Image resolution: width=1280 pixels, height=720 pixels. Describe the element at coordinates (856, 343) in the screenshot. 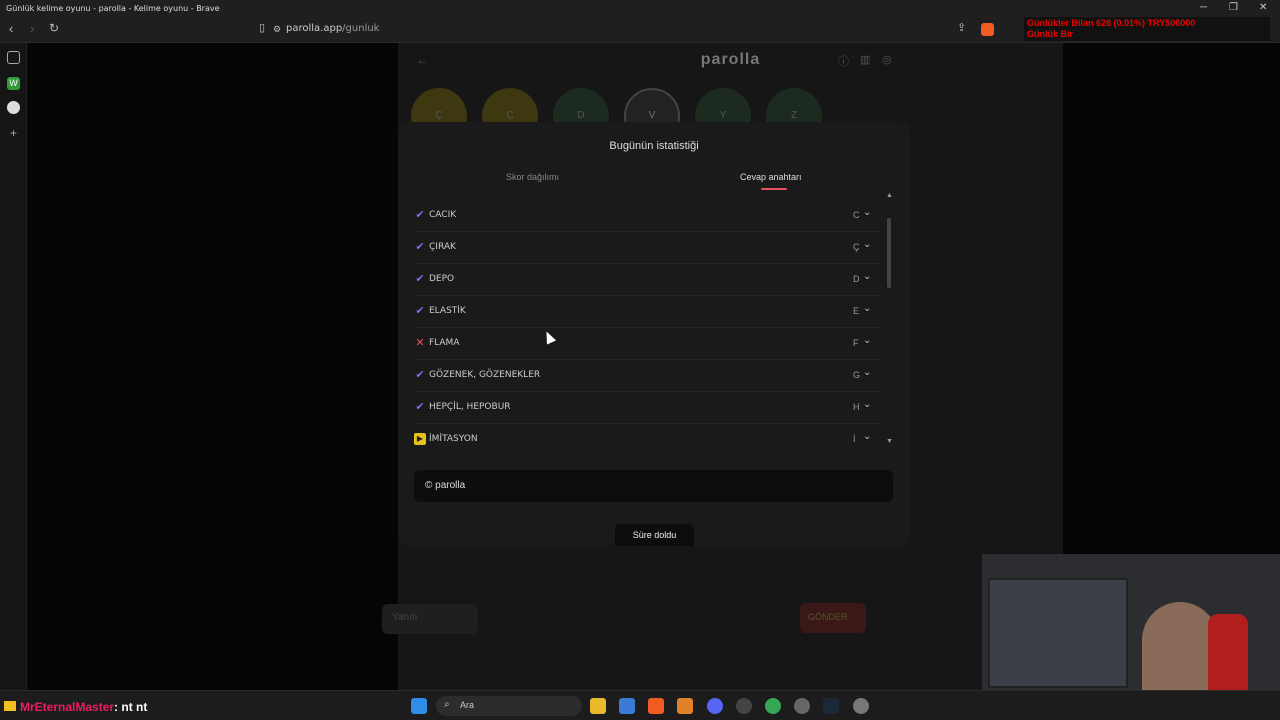

I see `answer-letter: F` at that location.